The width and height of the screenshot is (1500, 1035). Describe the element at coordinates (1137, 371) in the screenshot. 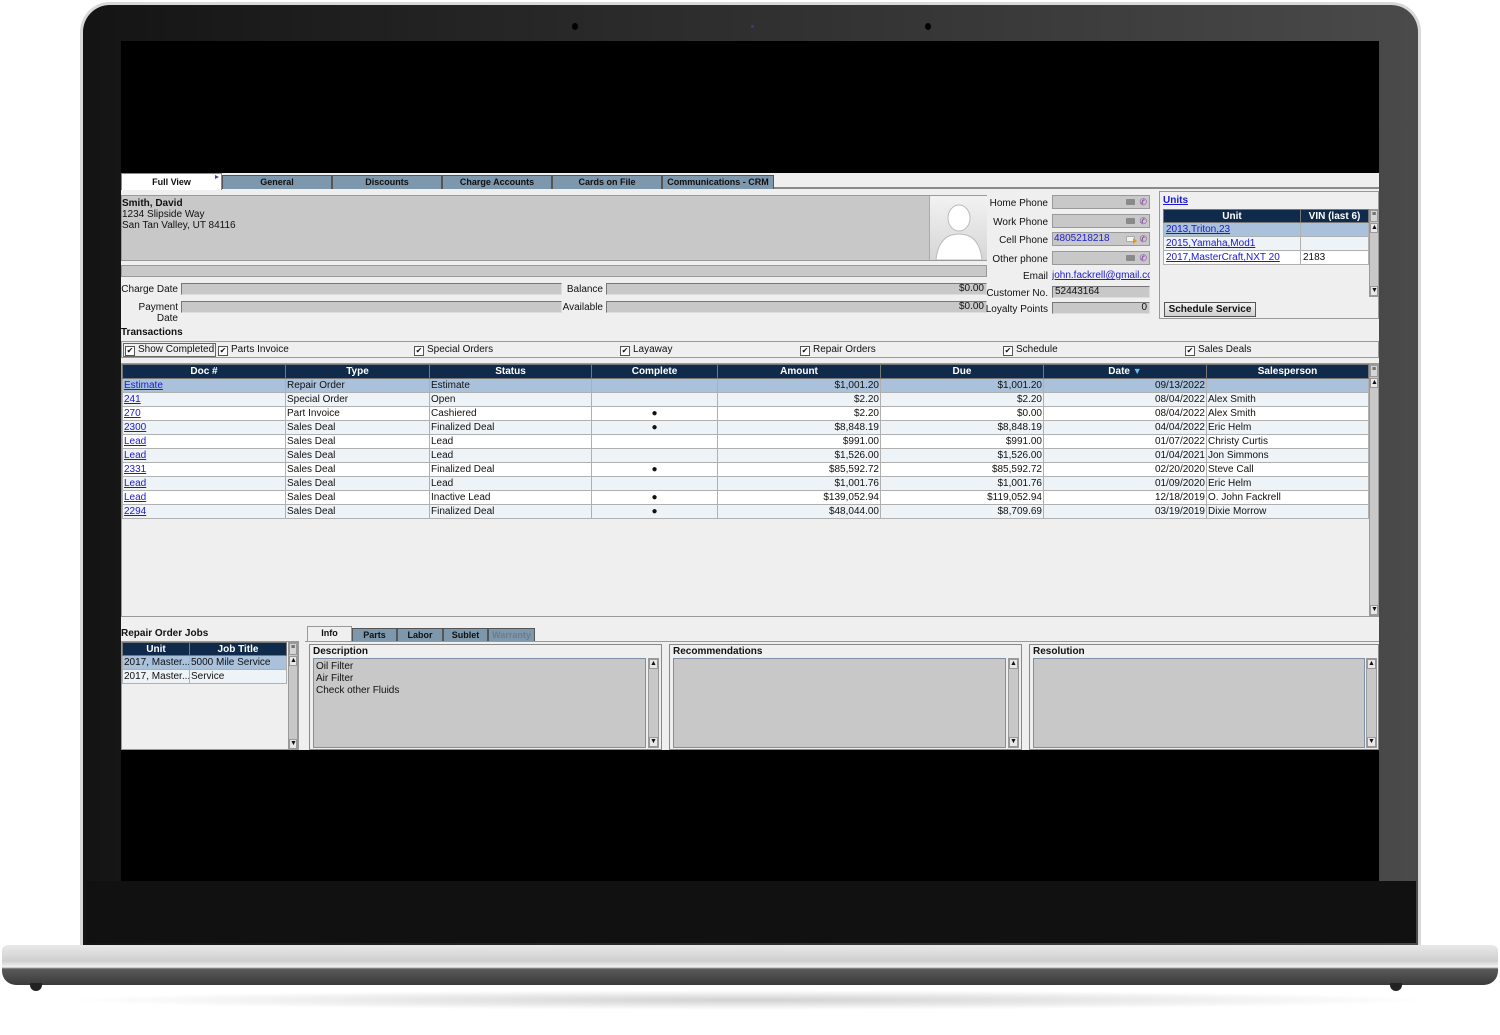

I see `sort-descending-icon: ▼` at that location.